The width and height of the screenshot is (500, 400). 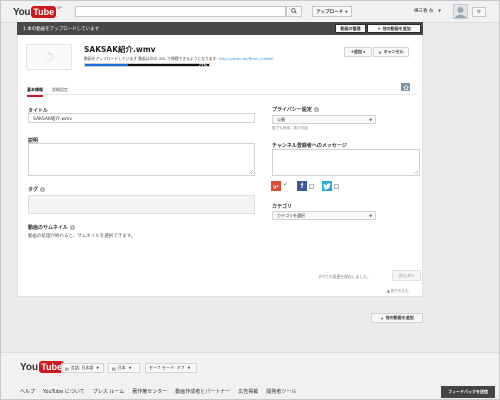 What do you see at coordinates (380, 52) in the screenshot?
I see `close-icon: ×` at bounding box center [380, 52].